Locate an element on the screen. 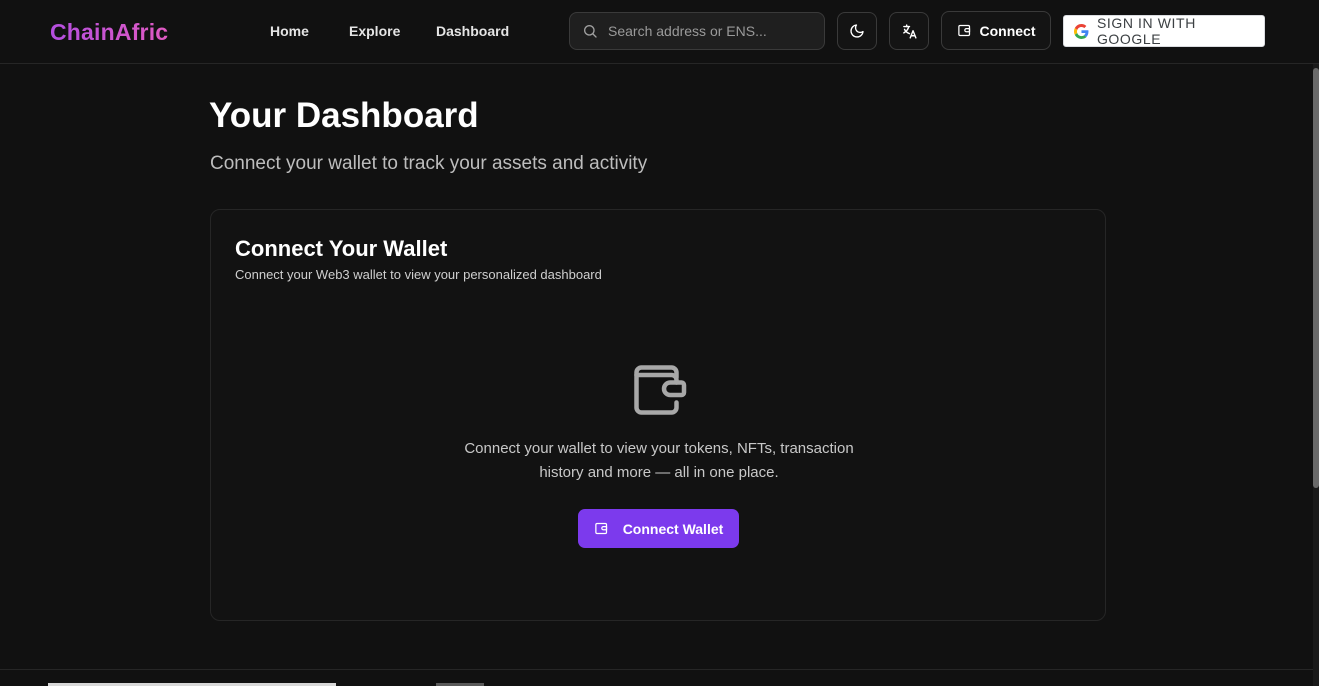  search-icon is located at coordinates (590, 31).